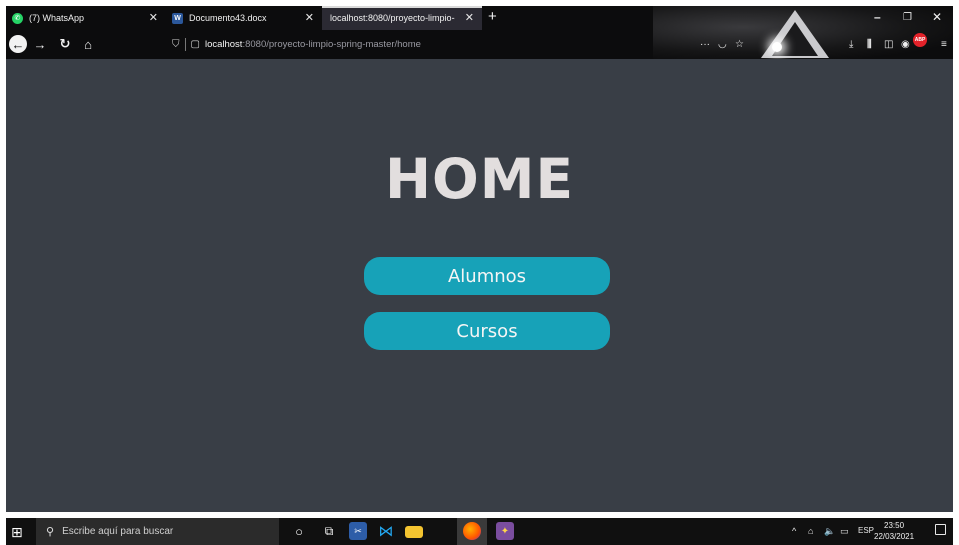 The image size is (959, 545). Describe the element at coordinates (57, 18) in the screenshot. I see `tab-title: (7) WhatsApp` at that location.